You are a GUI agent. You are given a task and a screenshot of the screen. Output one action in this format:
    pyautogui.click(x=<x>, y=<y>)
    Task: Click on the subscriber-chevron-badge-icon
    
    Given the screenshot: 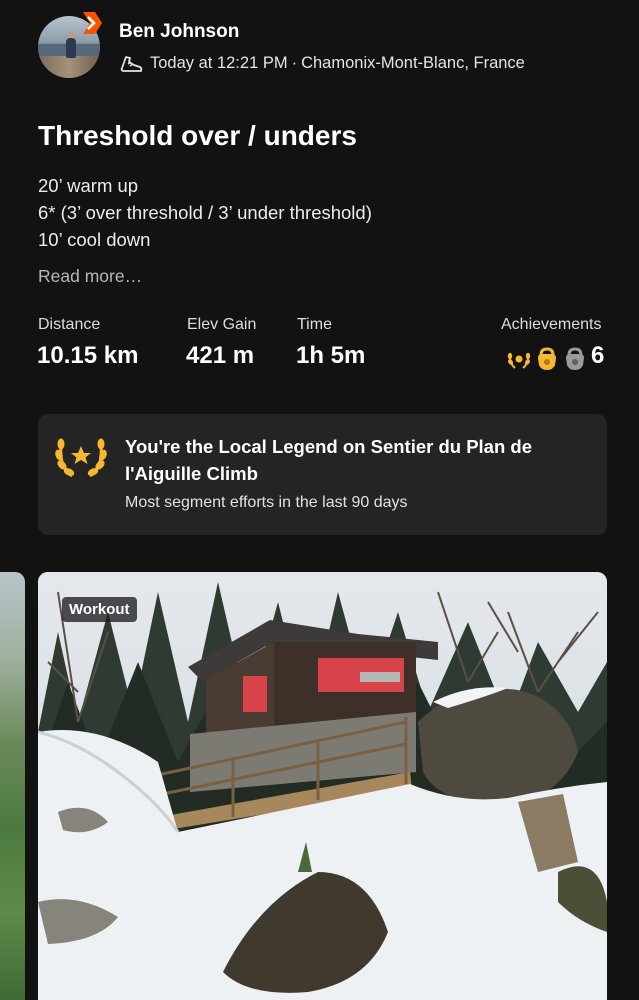 What is the action you would take?
    pyautogui.click(x=92, y=23)
    